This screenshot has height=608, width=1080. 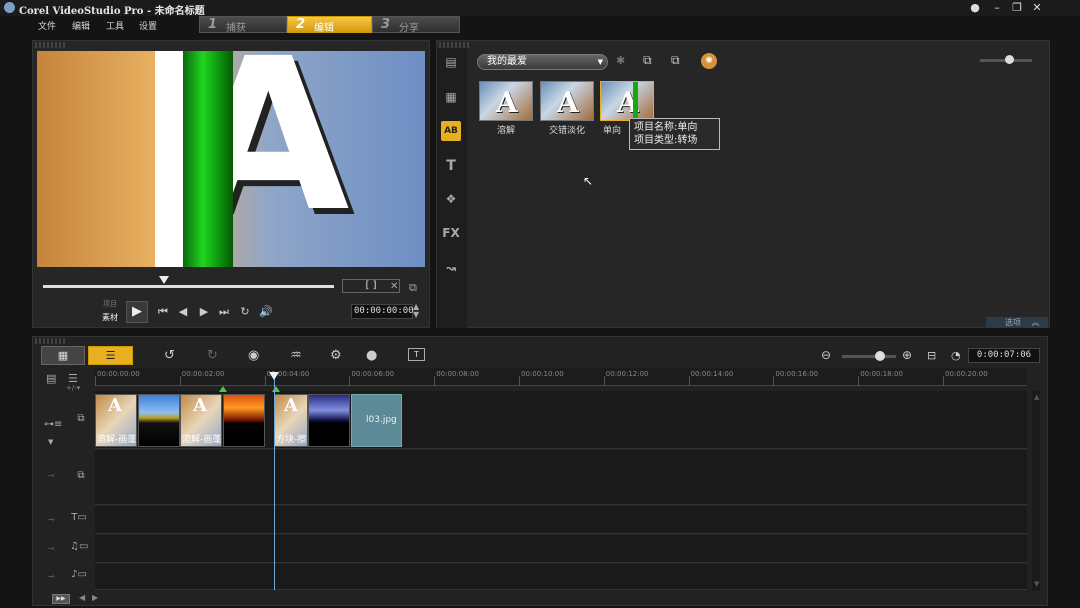 What do you see at coordinates (1036, 397) in the screenshot?
I see `scroll-up-icon: ▲` at bounding box center [1036, 397].